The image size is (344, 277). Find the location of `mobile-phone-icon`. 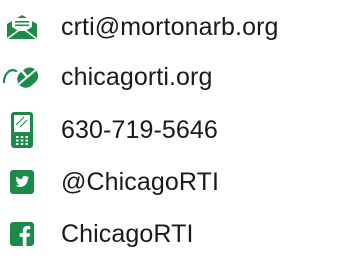

mobile-phone-icon is located at coordinates (22, 130).